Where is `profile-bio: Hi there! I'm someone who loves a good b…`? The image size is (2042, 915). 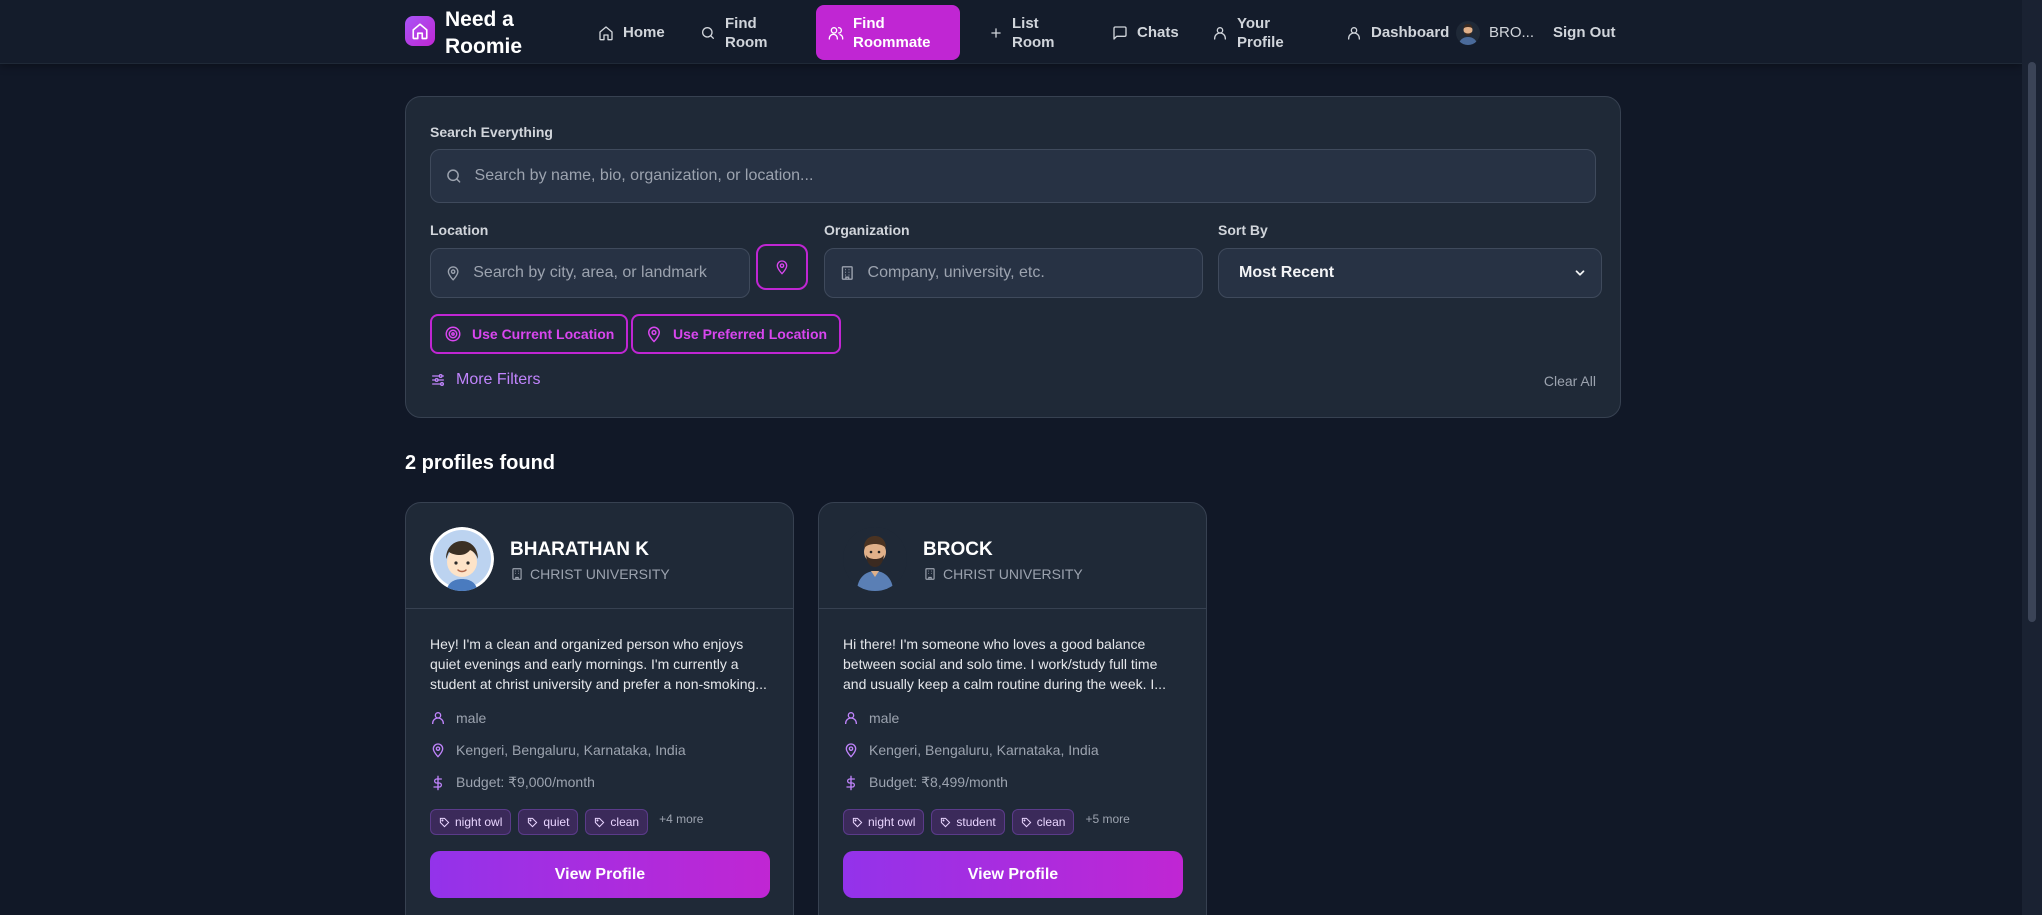 profile-bio: Hi there! I'm someone who loves a good b… is located at coordinates (1004, 664).